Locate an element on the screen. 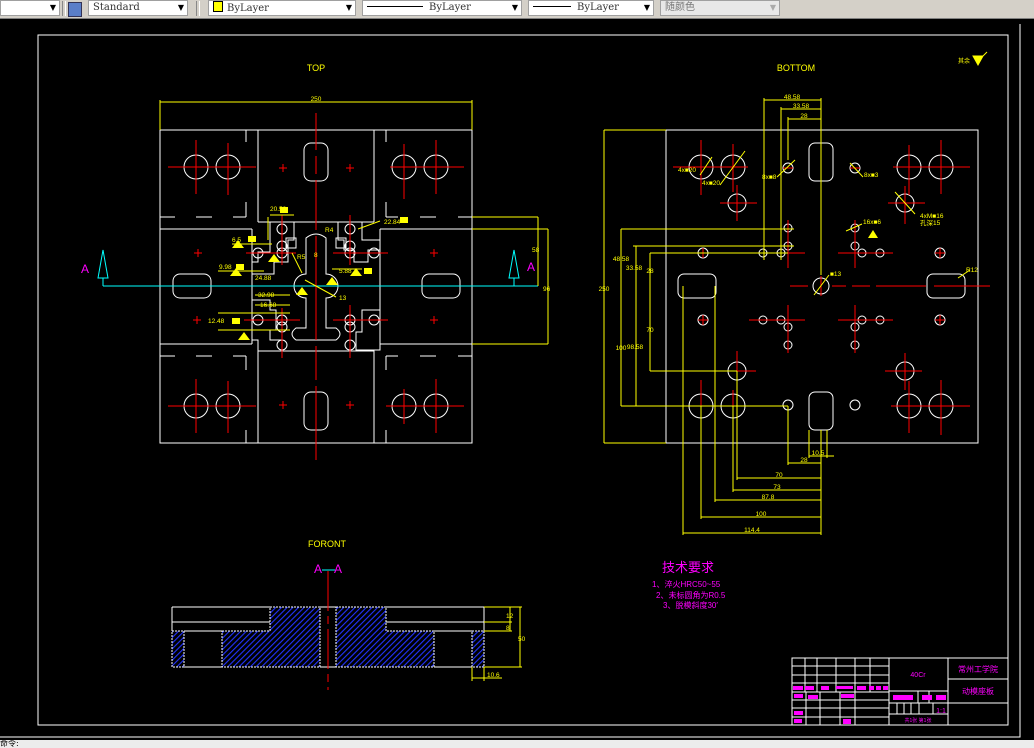 The width and height of the screenshot is (1034, 748). requirement-item: 2、未标圆角为R0.5 is located at coordinates (691, 595).